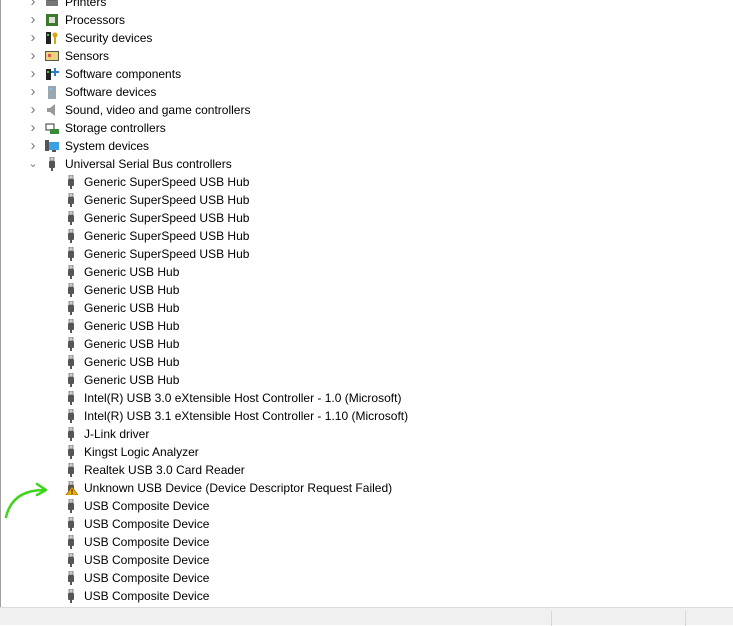 This screenshot has width=733, height=626. Describe the element at coordinates (367, 56) in the screenshot. I see `category-item: › Sensors` at that location.